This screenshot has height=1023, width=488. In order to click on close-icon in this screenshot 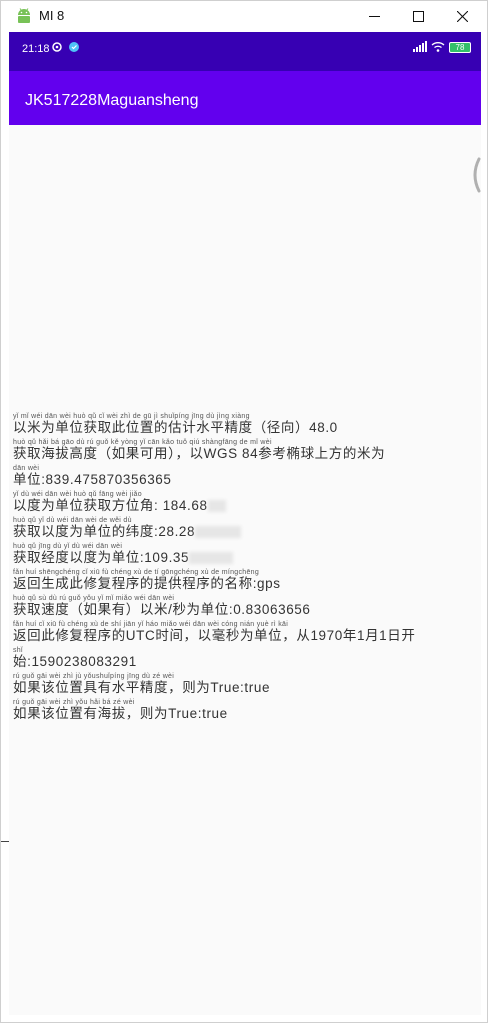, I will do `click(462, 16)`.